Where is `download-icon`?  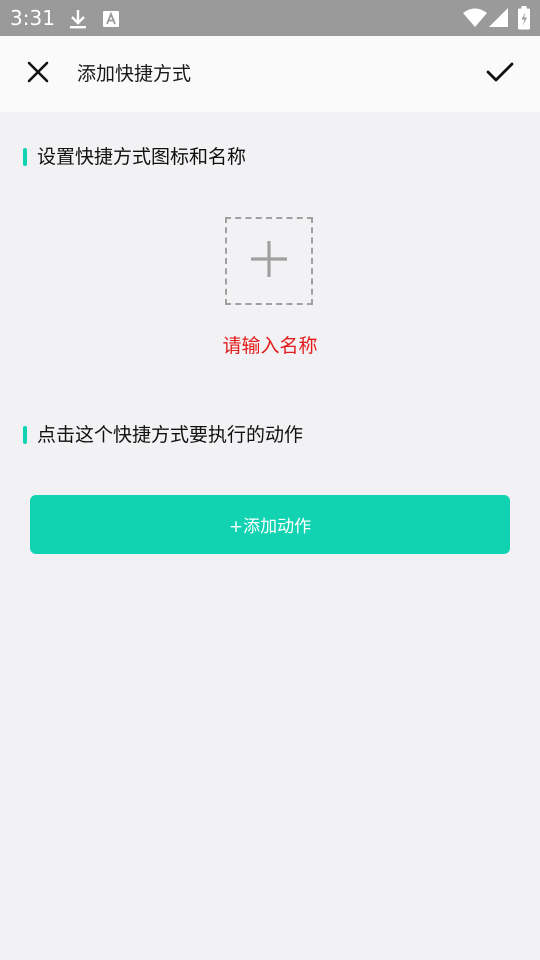 download-icon is located at coordinates (78, 21).